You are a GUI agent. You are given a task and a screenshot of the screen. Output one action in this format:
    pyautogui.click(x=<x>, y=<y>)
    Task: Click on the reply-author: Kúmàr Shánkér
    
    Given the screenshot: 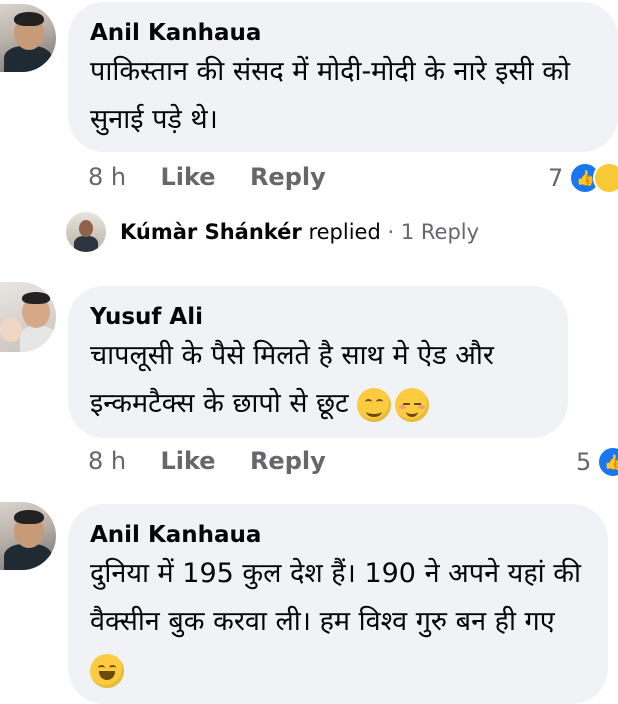 What is the action you would take?
    pyautogui.click(x=211, y=232)
    